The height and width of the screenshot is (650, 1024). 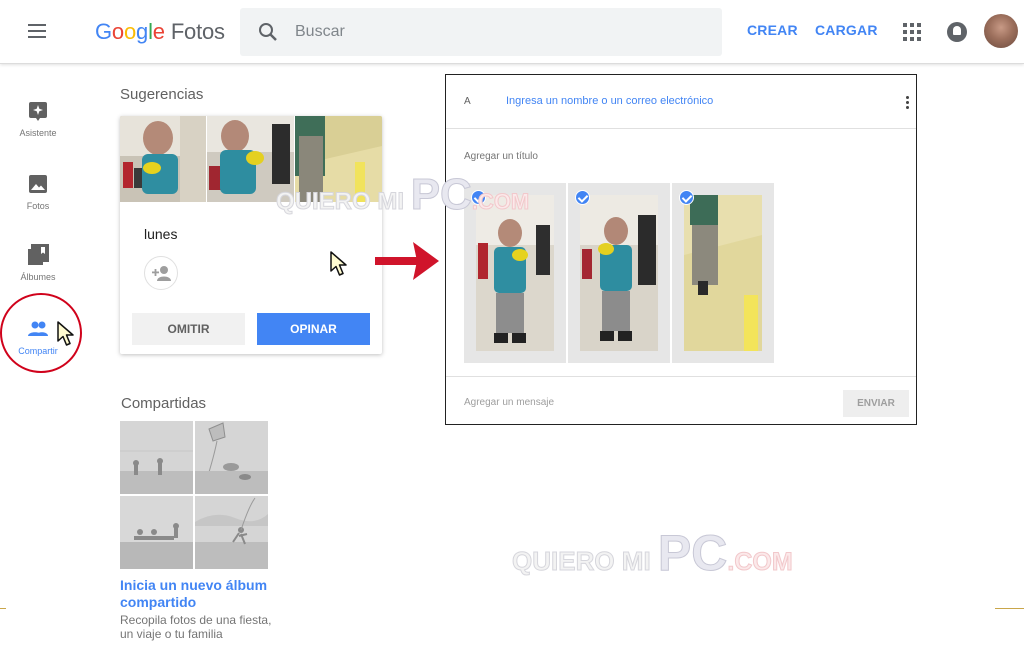 I want to click on shared-album-illustration, so click(x=194, y=495).